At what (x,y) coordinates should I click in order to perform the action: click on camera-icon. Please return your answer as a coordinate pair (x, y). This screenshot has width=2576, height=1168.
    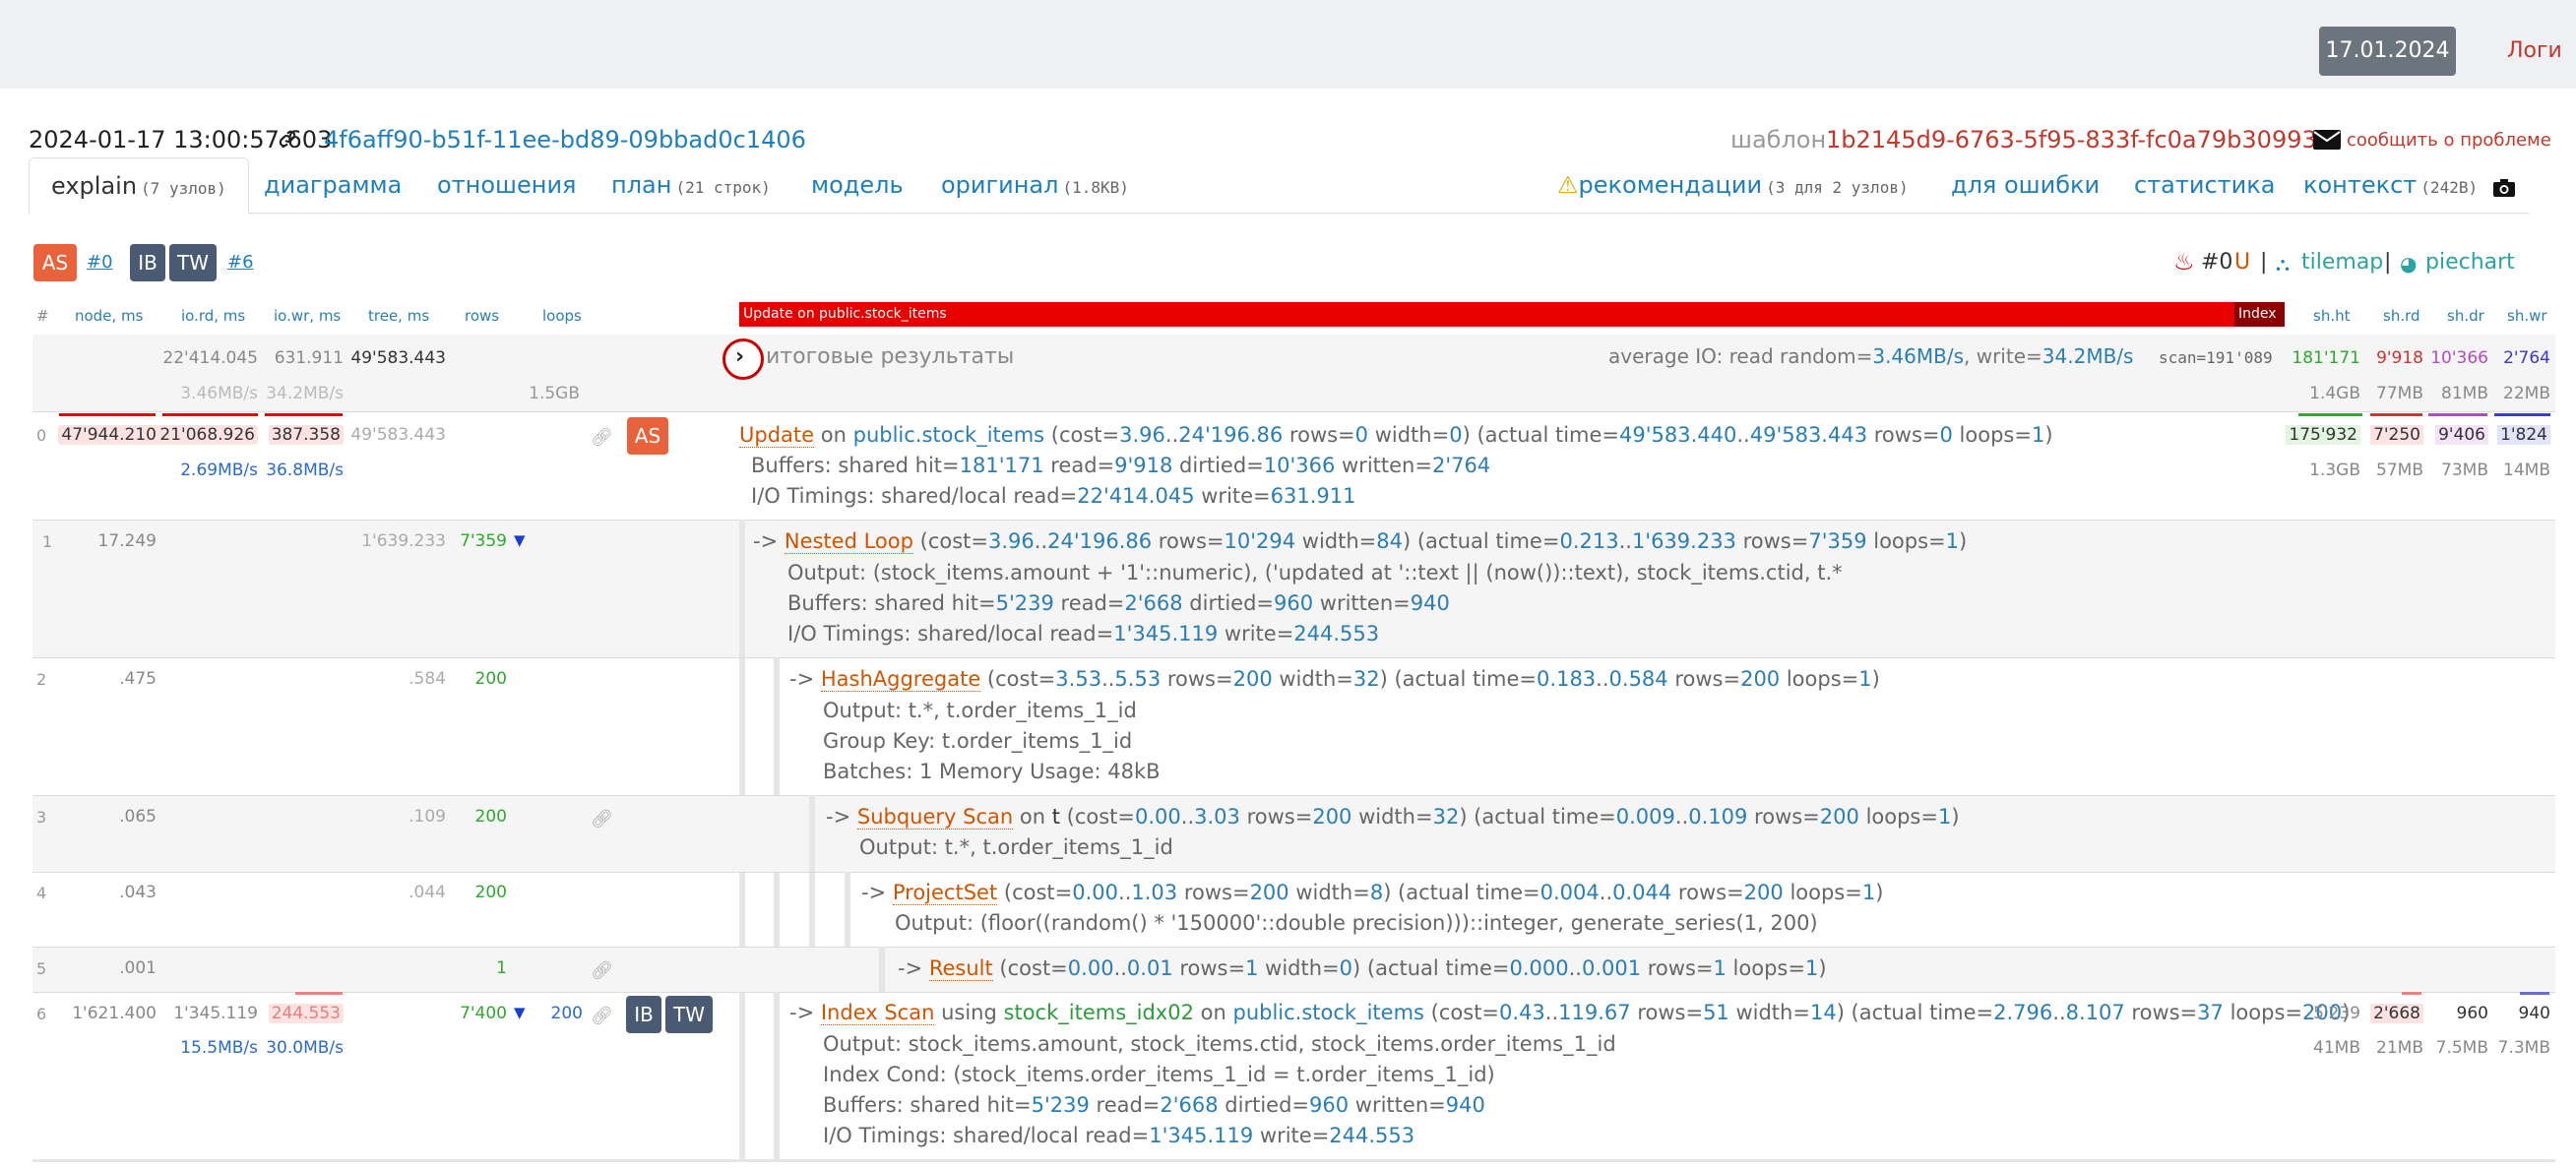
    Looking at the image, I should click on (2504, 190).